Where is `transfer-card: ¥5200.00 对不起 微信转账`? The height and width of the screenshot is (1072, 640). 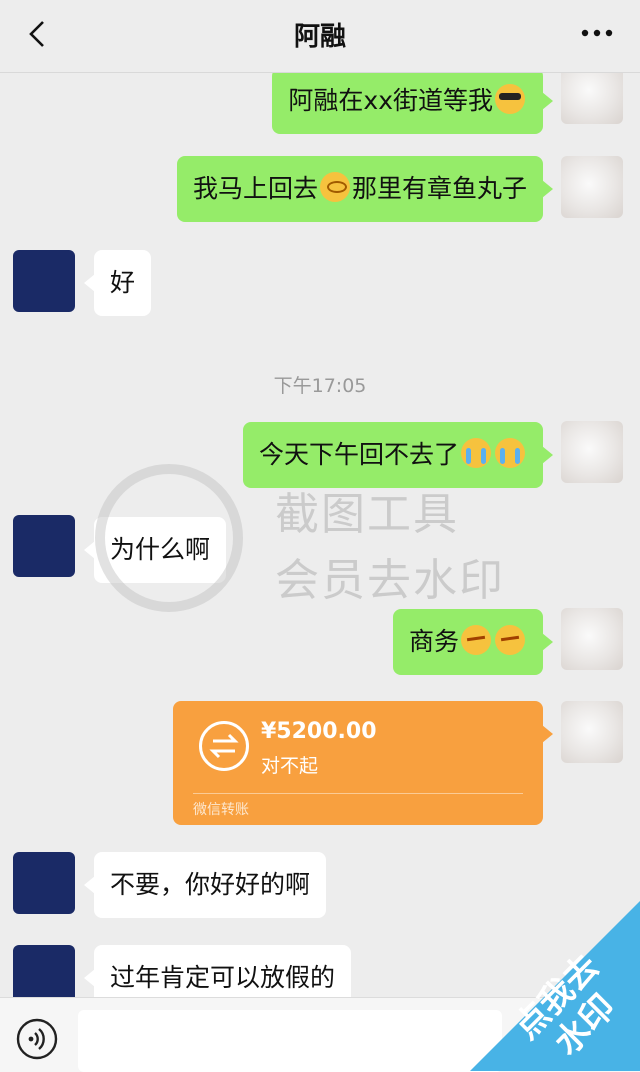 transfer-card: ¥5200.00 对不起 微信转账 is located at coordinates (363, 763).